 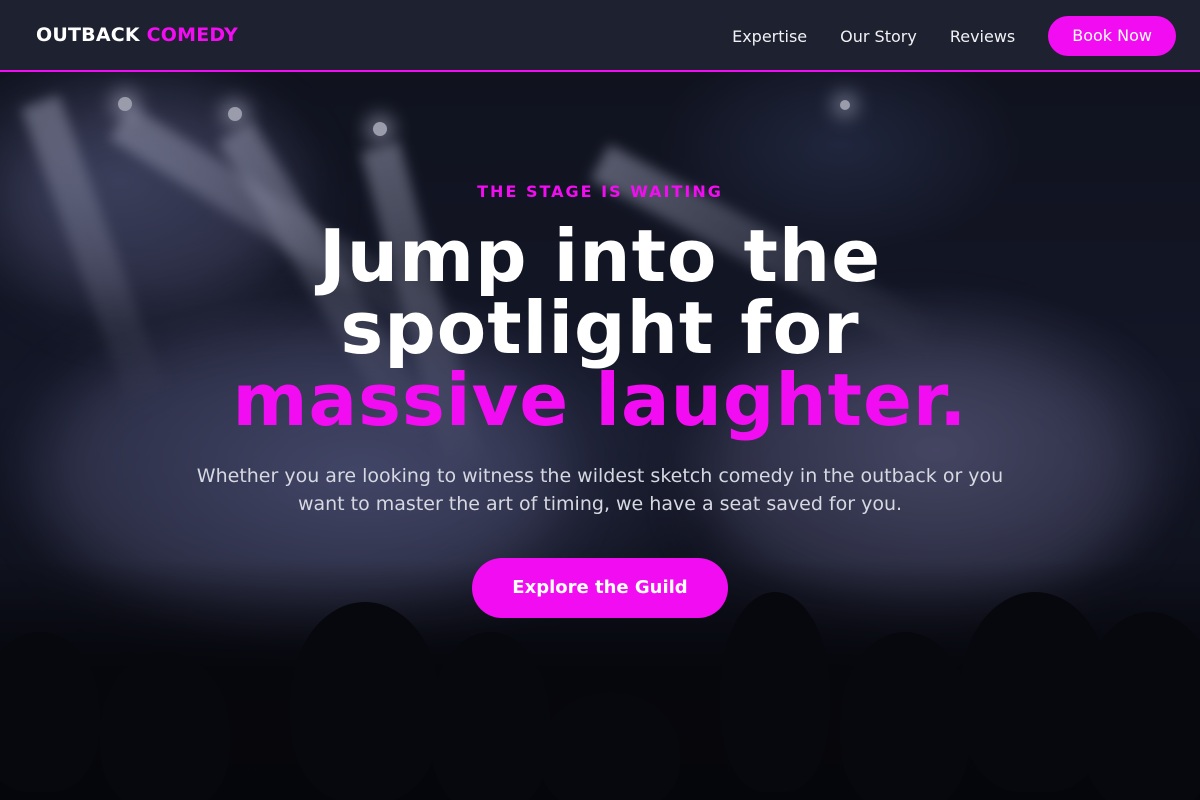 I want to click on explore-guild-button: Explore the Guild, so click(x=600, y=588).